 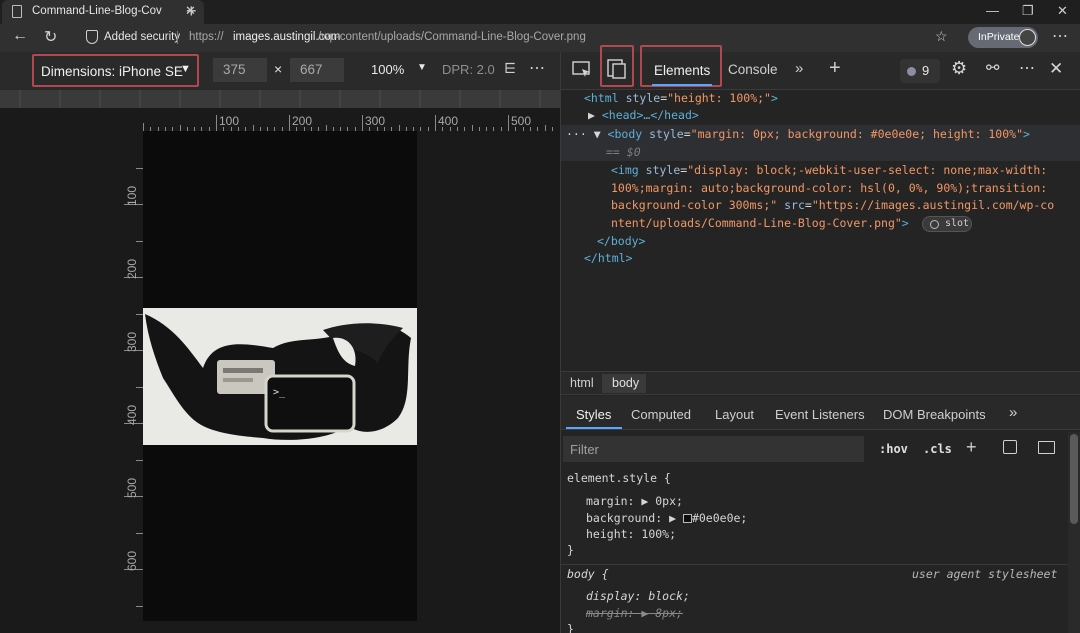 What do you see at coordinates (666, 518) in the screenshot?
I see `style-property: background: ▶ #0e0e0e;` at bounding box center [666, 518].